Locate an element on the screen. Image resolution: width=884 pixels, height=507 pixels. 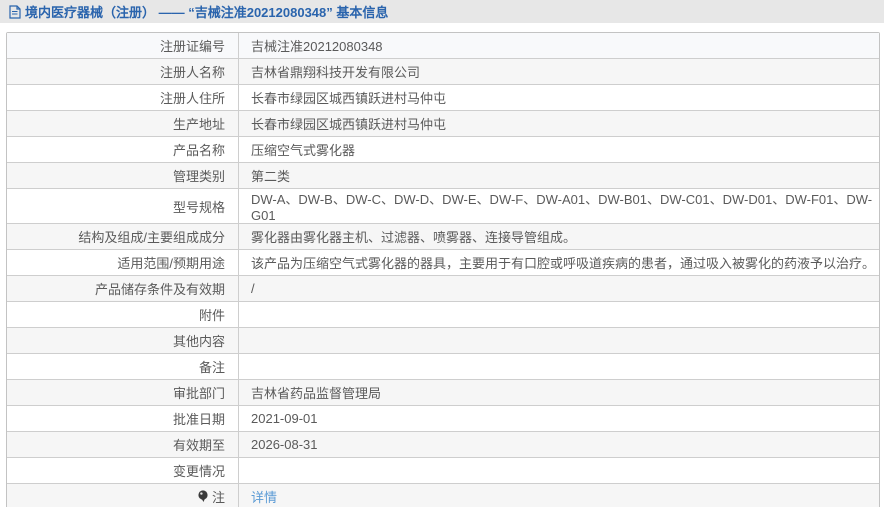
row-value-cell: 吉械注准20212080348 is located at coordinates (559, 45).